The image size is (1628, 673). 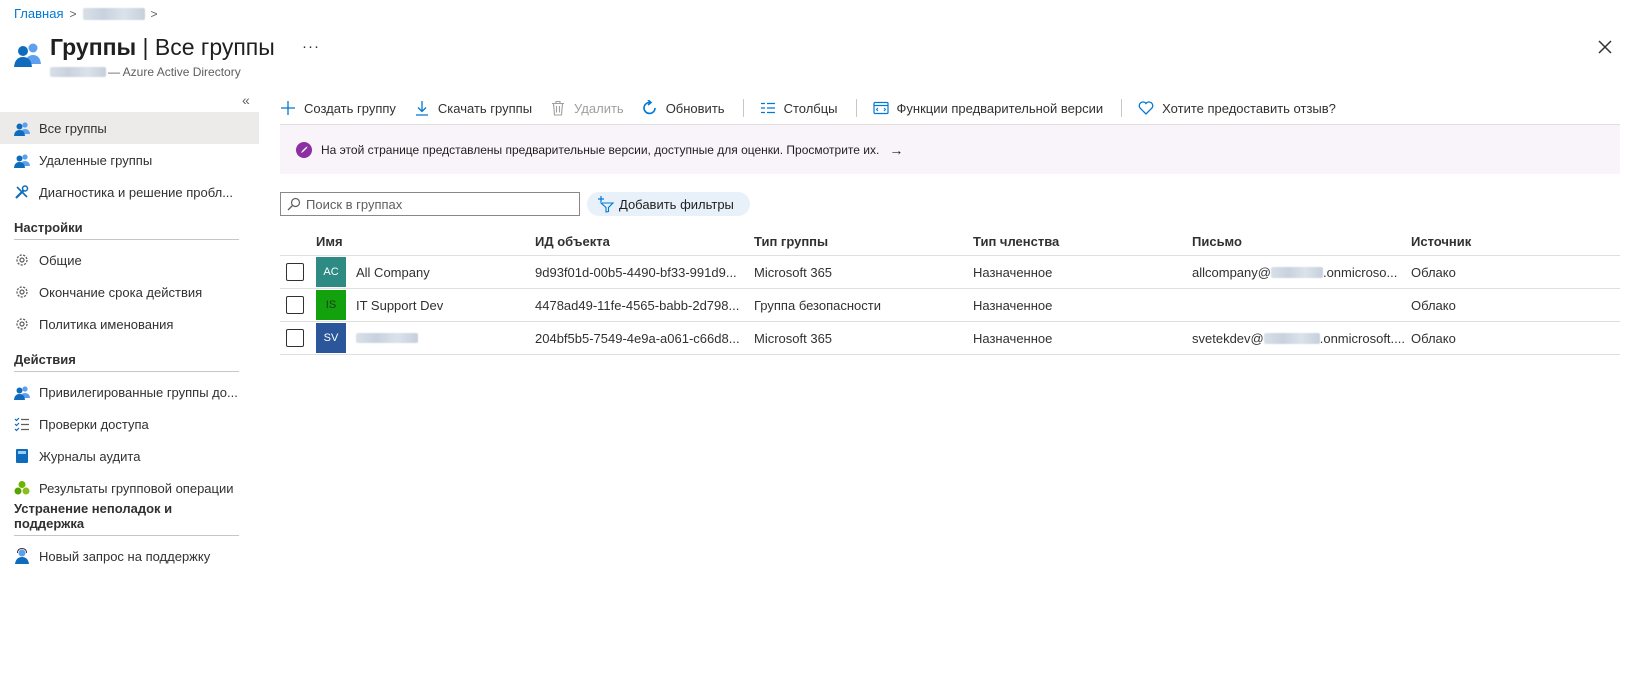 What do you see at coordinates (1231, 272) in the screenshot?
I see `mail-prefix: allcompany@` at bounding box center [1231, 272].